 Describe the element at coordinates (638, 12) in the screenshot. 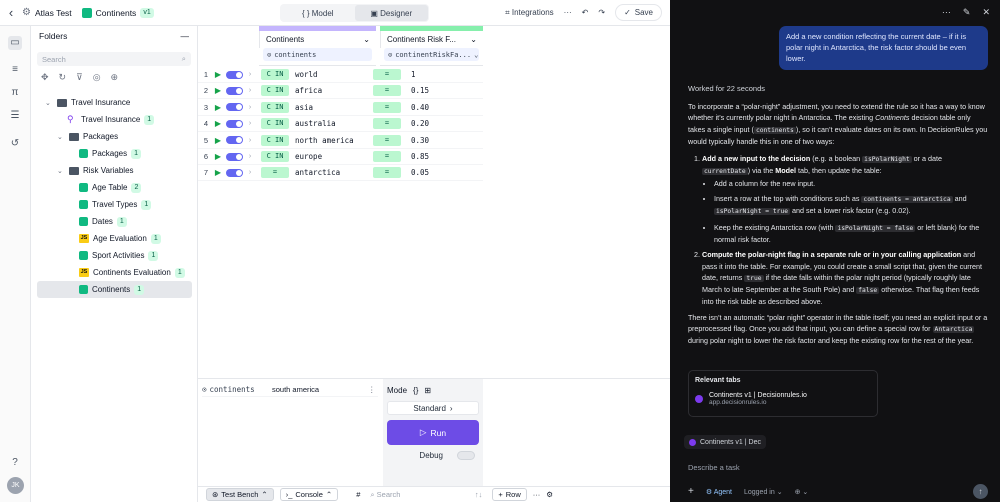

I see `save-button: ✓ Save` at that location.